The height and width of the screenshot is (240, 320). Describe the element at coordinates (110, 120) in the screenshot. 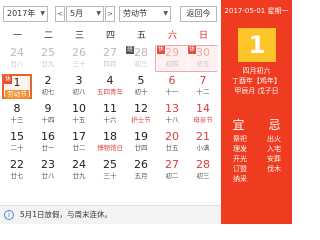

I see `lunar-label: 十六` at that location.